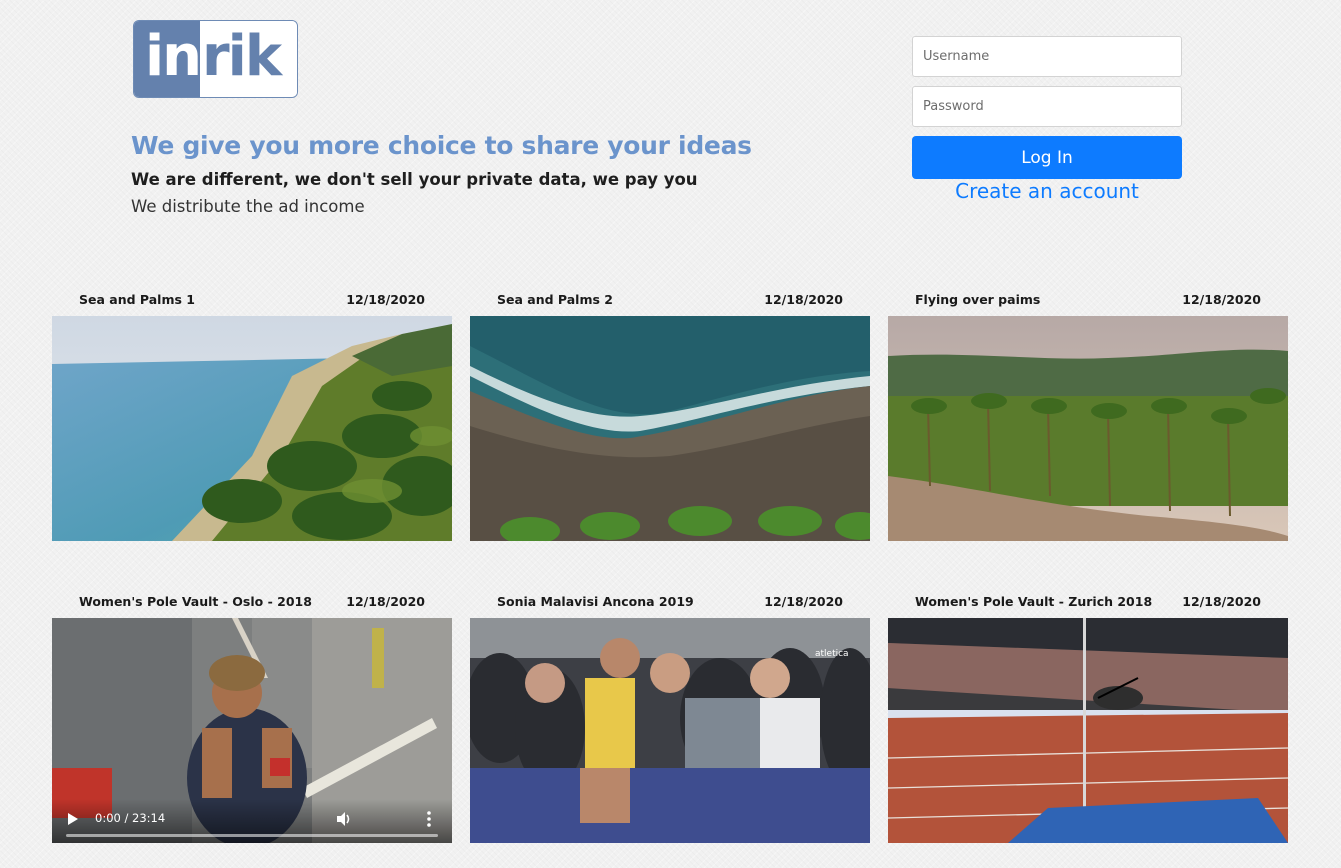 Image resolution: width=1341 pixels, height=868 pixels. I want to click on video-thumbnail: atletica, so click(670, 730).